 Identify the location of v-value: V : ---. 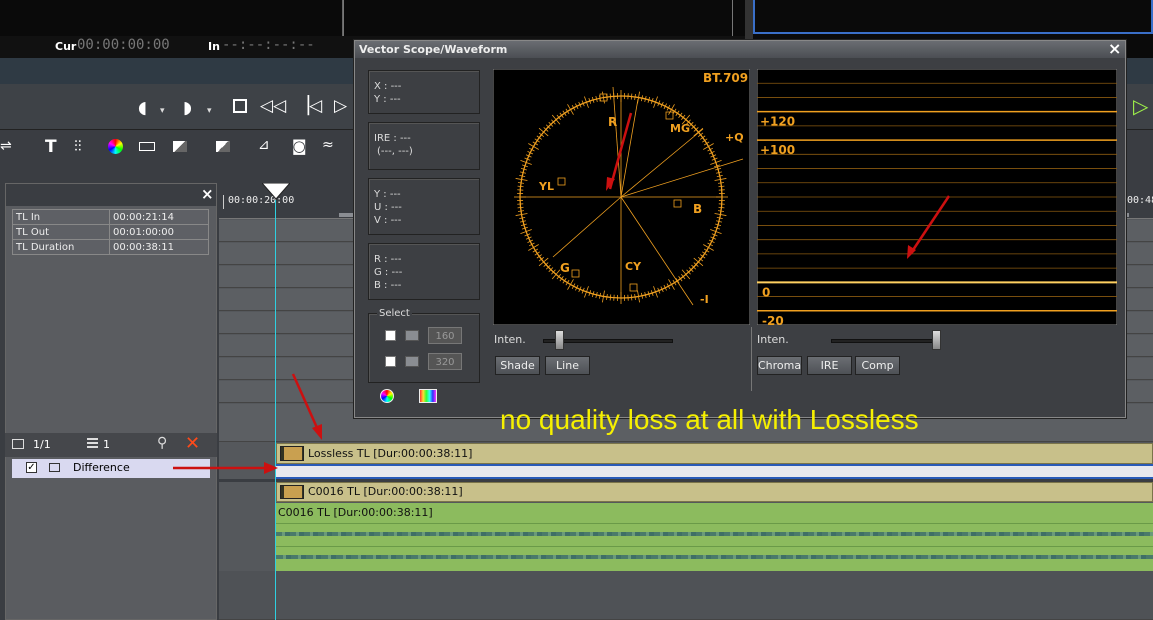
(388, 220).